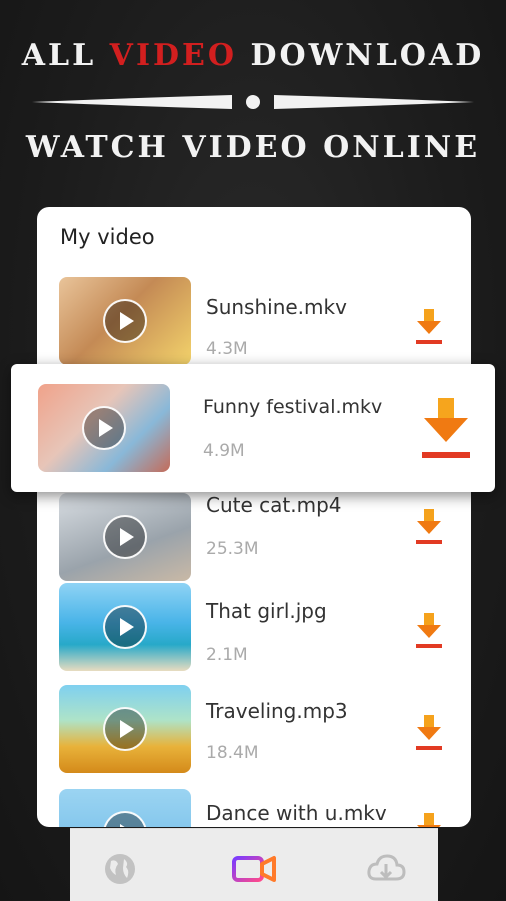 This screenshot has width=506, height=901. What do you see at coordinates (274, 505) in the screenshot?
I see `video-name: Cute cat.mp4` at bounding box center [274, 505].